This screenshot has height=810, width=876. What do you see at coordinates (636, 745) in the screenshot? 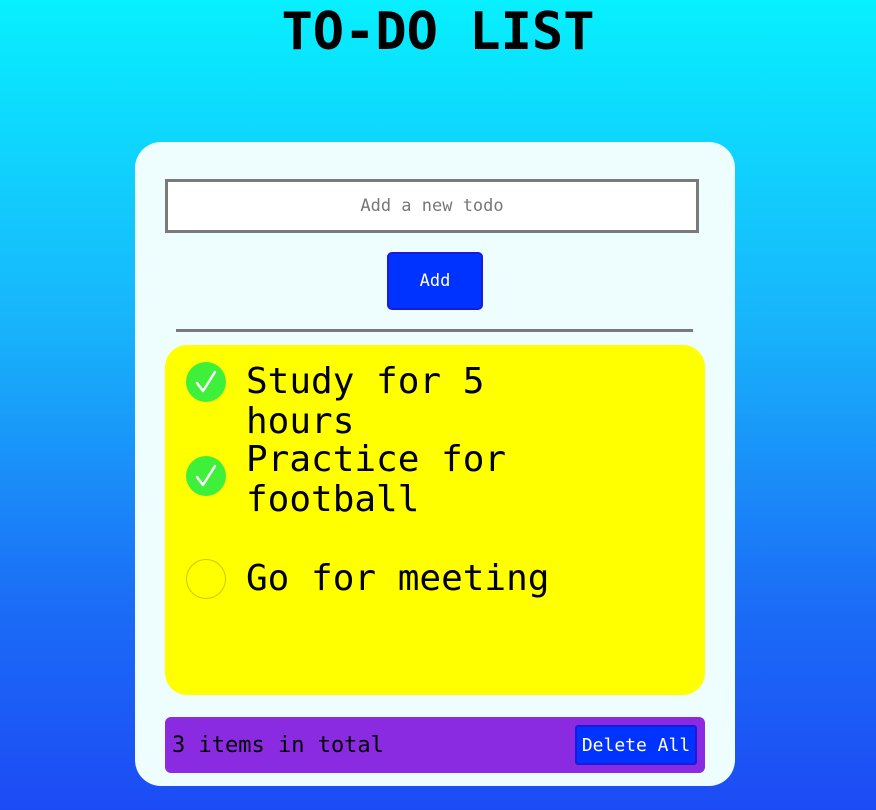
I see `delete-all-button: Delete All` at bounding box center [636, 745].